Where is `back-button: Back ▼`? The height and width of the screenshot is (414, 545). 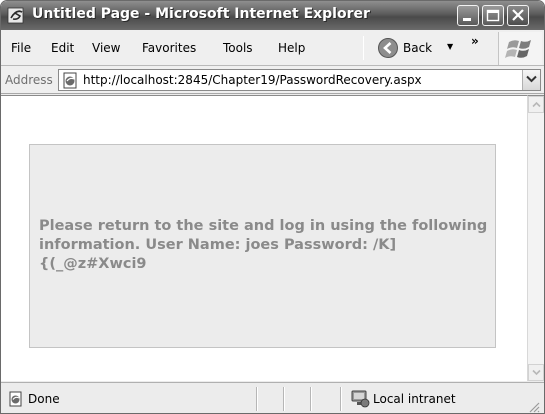
back-button: Back ▼ is located at coordinates (417, 48).